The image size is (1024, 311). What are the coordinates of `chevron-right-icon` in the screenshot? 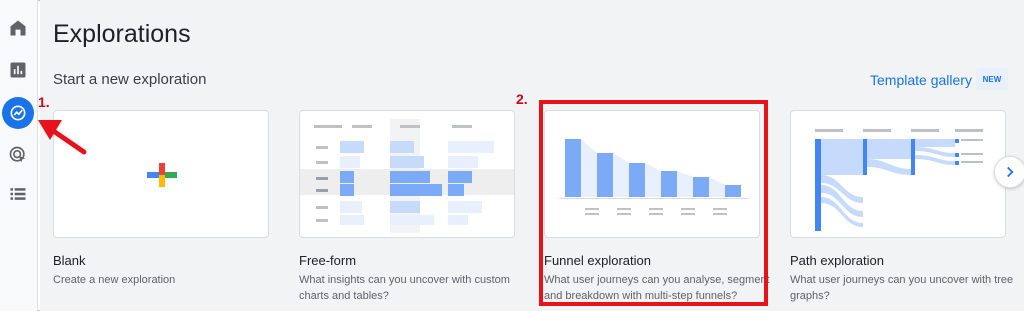 It's located at (1010, 172).